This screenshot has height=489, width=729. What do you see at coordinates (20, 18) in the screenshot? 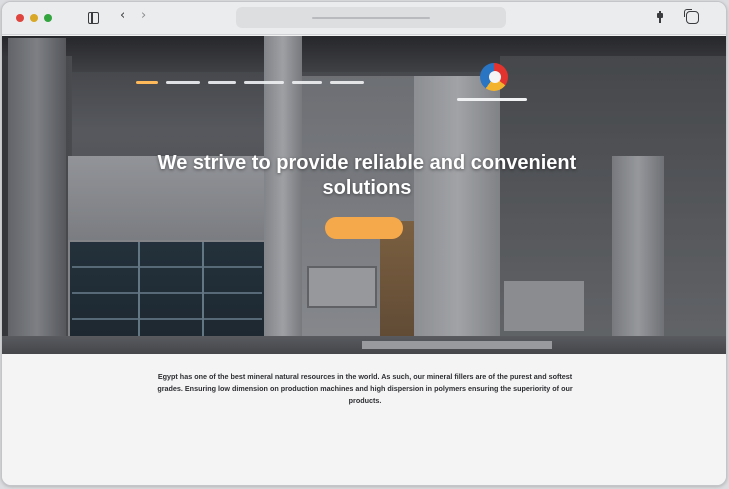
I see `close-window-button` at bounding box center [20, 18].